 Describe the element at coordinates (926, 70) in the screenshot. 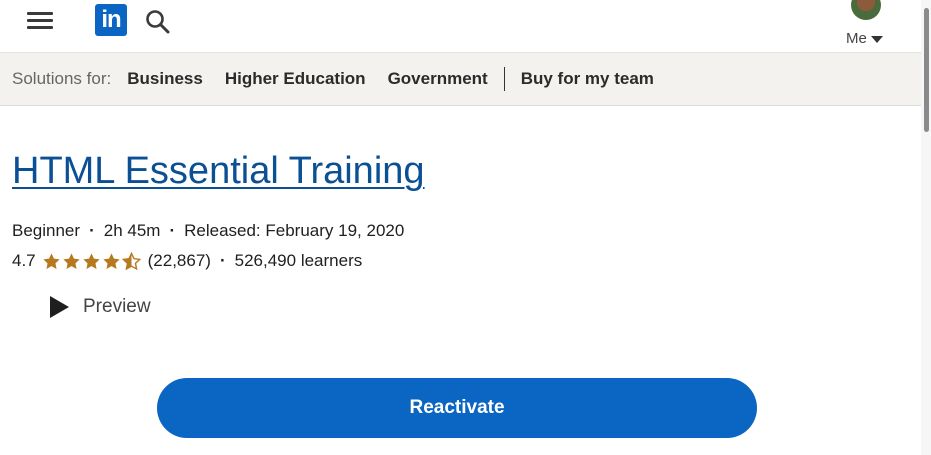

I see `scrollbar-thumb` at that location.